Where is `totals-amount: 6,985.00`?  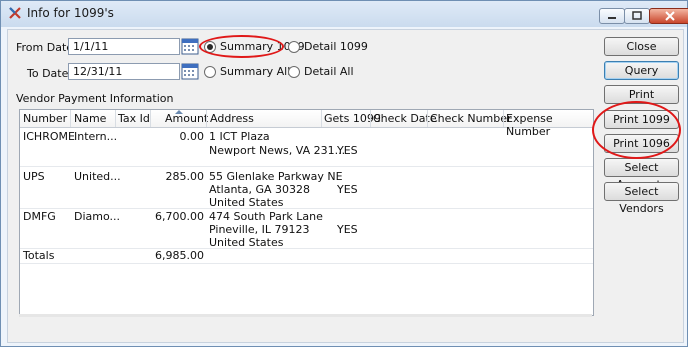
totals-amount: 6,985.00 is located at coordinates (179, 255).